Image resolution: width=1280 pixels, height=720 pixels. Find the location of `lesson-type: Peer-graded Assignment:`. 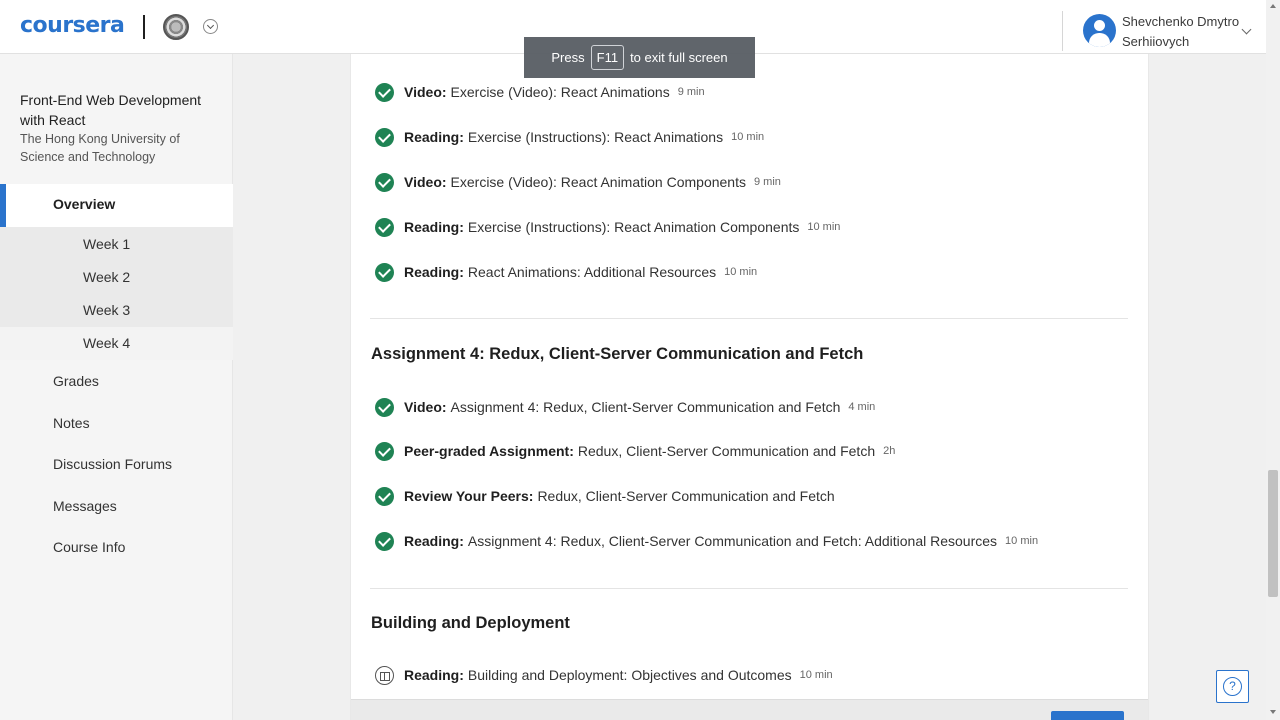

lesson-type: Peer-graded Assignment: is located at coordinates (489, 451).